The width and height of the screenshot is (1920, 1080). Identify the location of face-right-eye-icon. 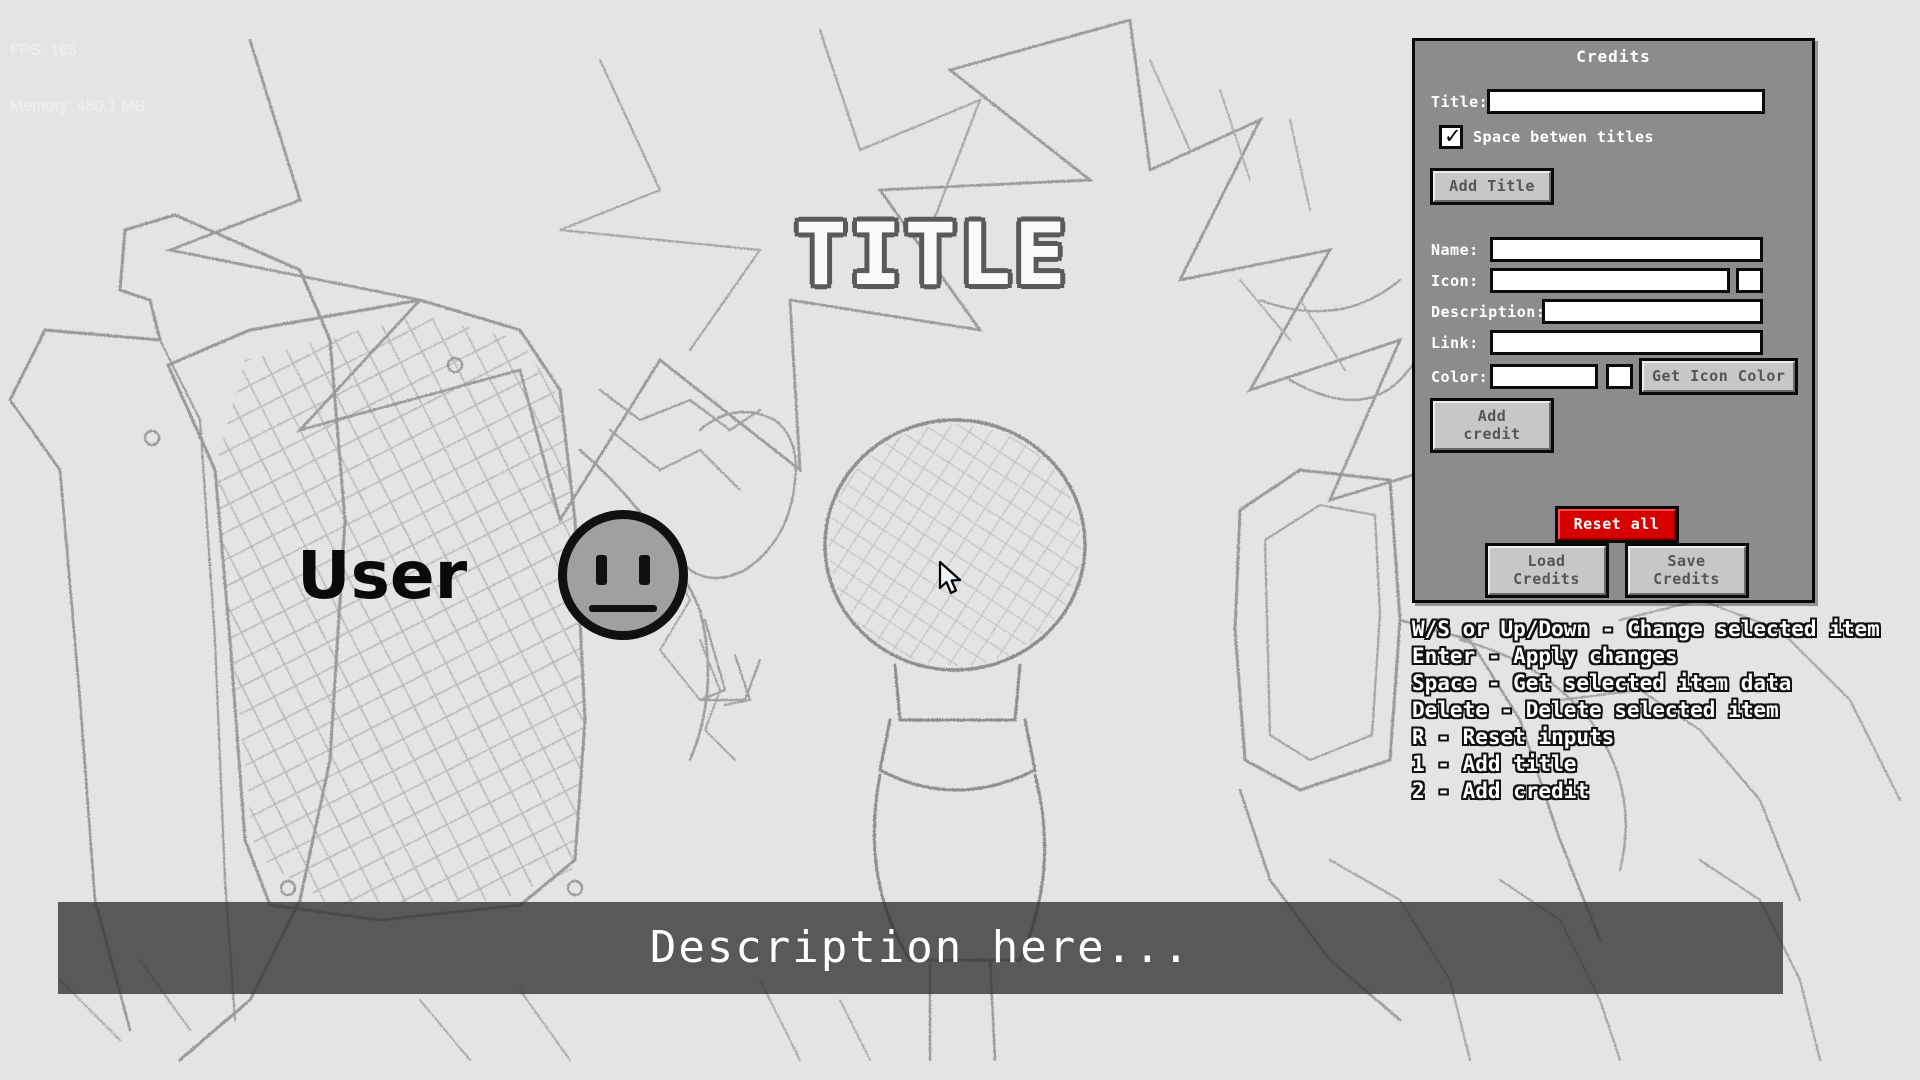
(644, 570).